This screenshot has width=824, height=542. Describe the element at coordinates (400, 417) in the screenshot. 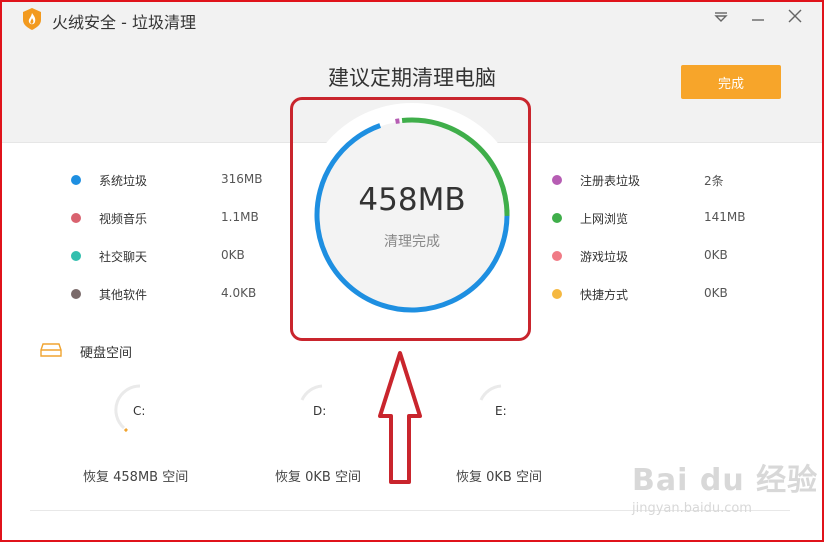

I see `annotation-up-arrow-icon` at that location.